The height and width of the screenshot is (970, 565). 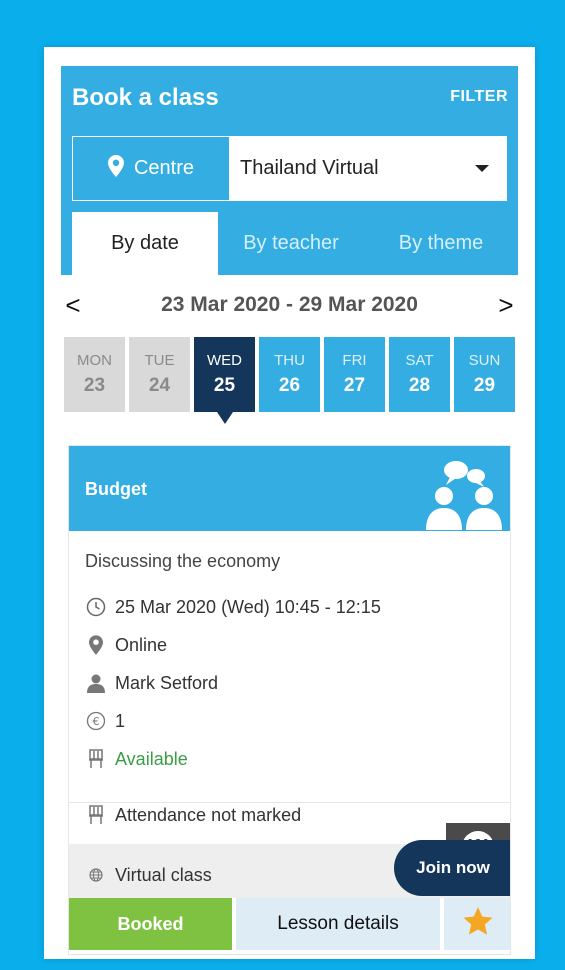 I want to click on attendance-text: Attendance not marked, so click(x=208, y=814).